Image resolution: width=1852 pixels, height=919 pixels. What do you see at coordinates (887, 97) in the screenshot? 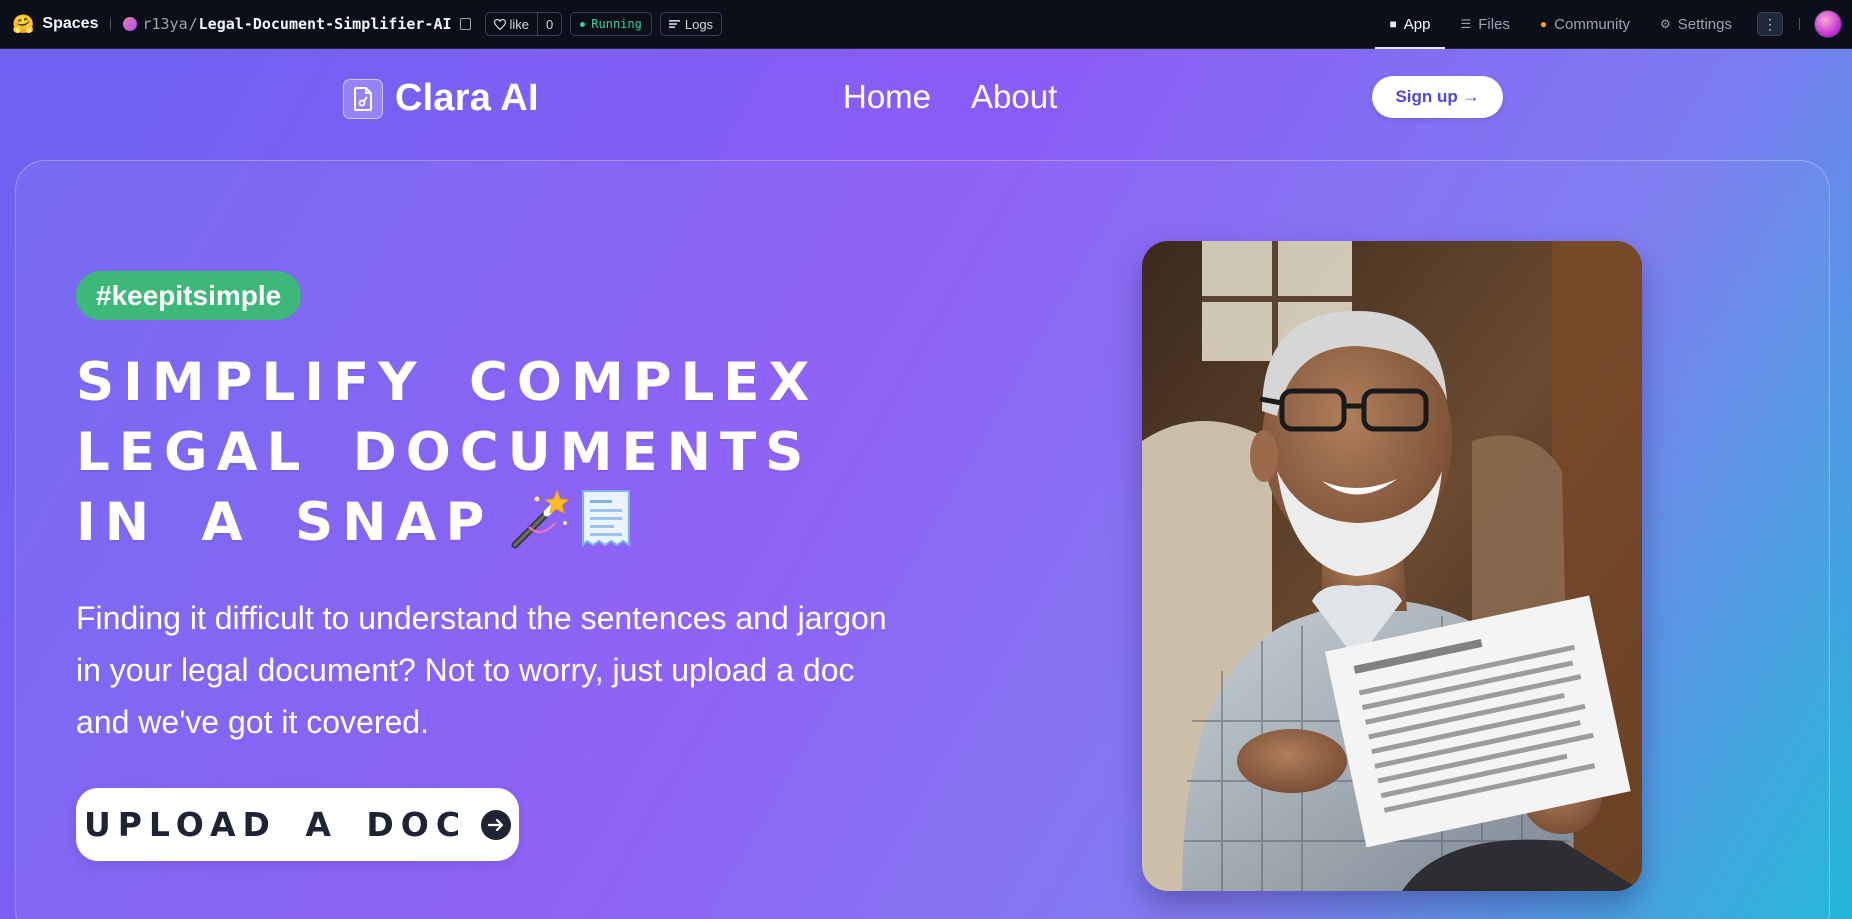
I see `nav-home-link: Home` at bounding box center [887, 97].